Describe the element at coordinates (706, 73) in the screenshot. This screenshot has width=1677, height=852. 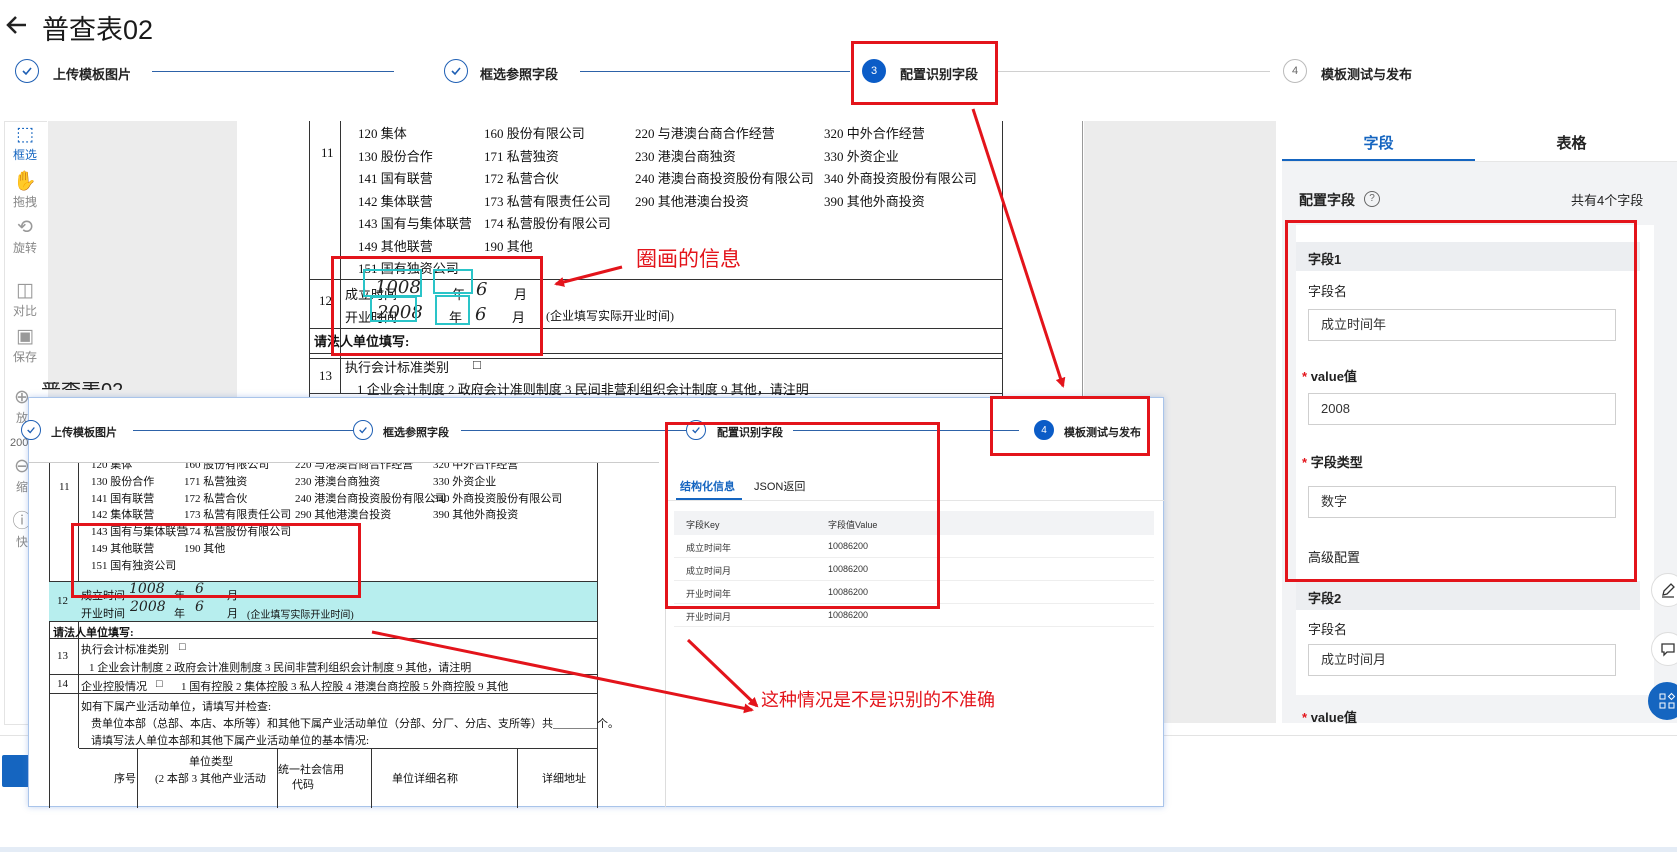
I see `steps-bar: 上传模板图片 框选参照字段 3 配置识别字段 4 模板测试与发布` at that location.